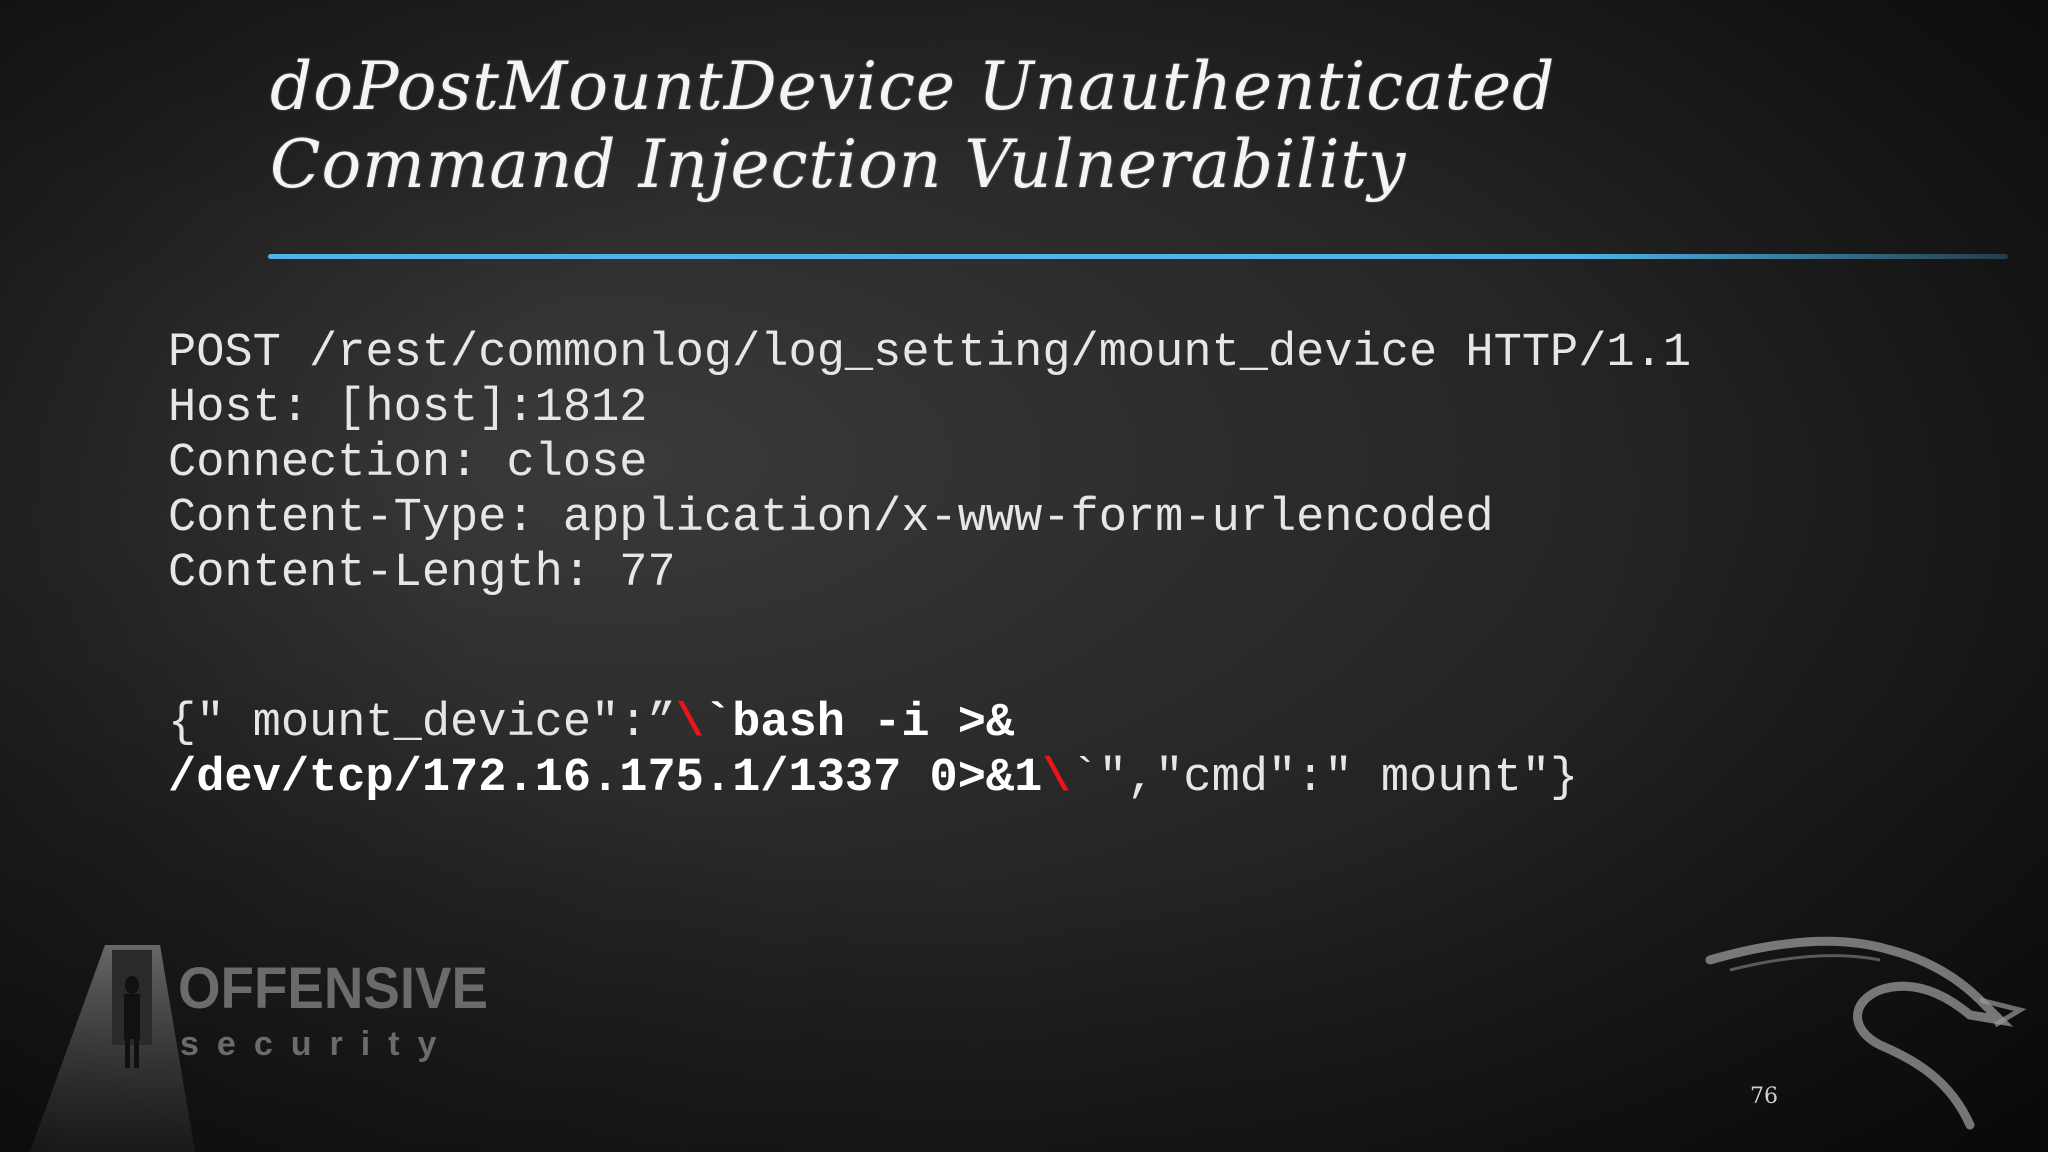 The image size is (2048, 1152). I want to click on host-header: Host: [host]:1812, so click(408, 408).